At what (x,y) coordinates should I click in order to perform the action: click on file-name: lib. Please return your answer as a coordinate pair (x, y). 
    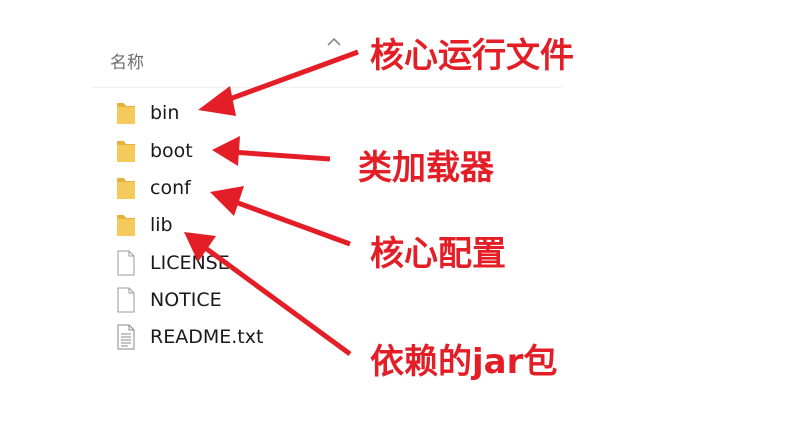
    Looking at the image, I should click on (161, 225).